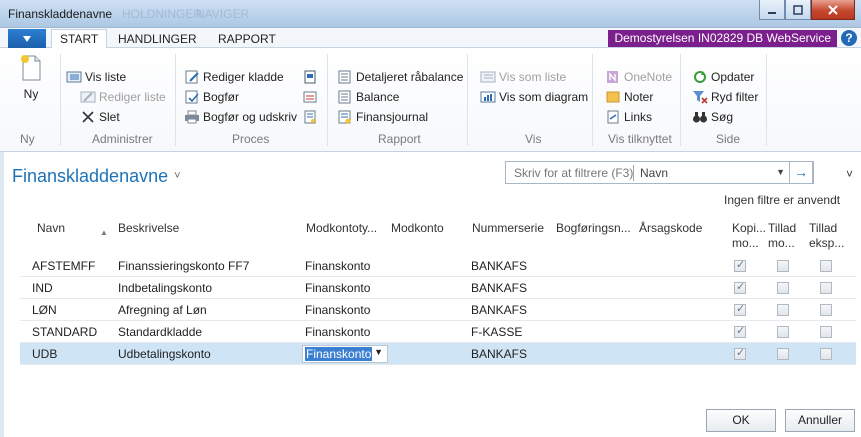 The height and width of the screenshot is (437, 861). I want to click on tab-rapport: RAPPORT, so click(247, 39).